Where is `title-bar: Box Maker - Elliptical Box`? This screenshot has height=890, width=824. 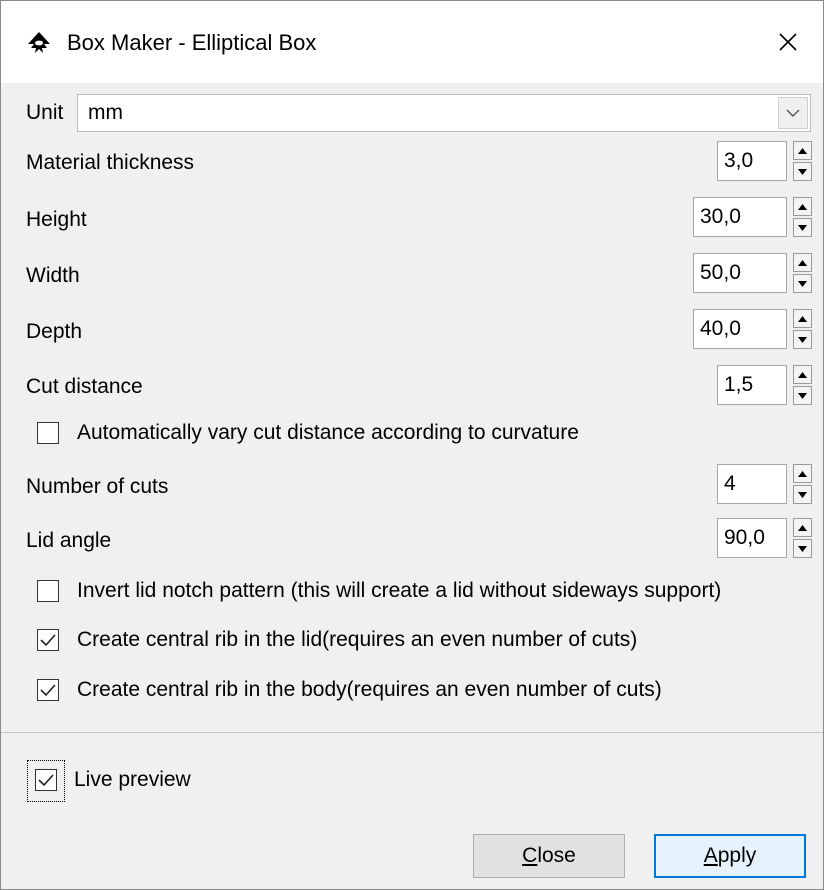
title-bar: Box Maker - Elliptical Box is located at coordinates (412, 42).